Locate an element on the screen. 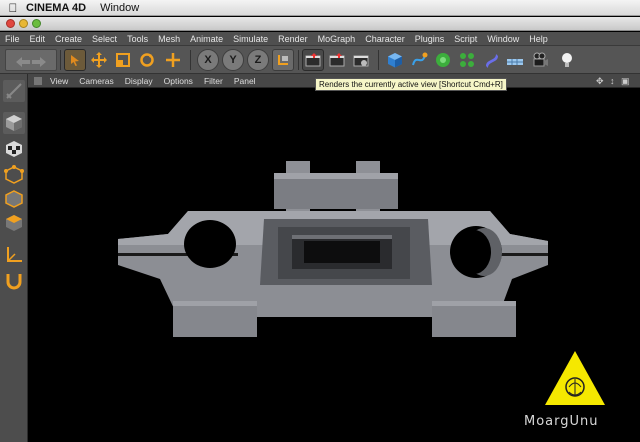 The width and height of the screenshot is (640, 442). menu-file: File is located at coordinates (12, 39).